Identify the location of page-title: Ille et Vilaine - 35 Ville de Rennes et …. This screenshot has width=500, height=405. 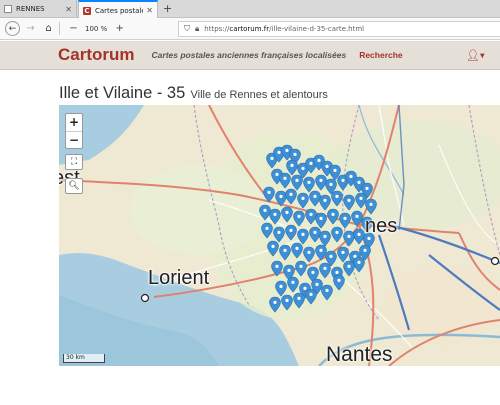
(193, 93).